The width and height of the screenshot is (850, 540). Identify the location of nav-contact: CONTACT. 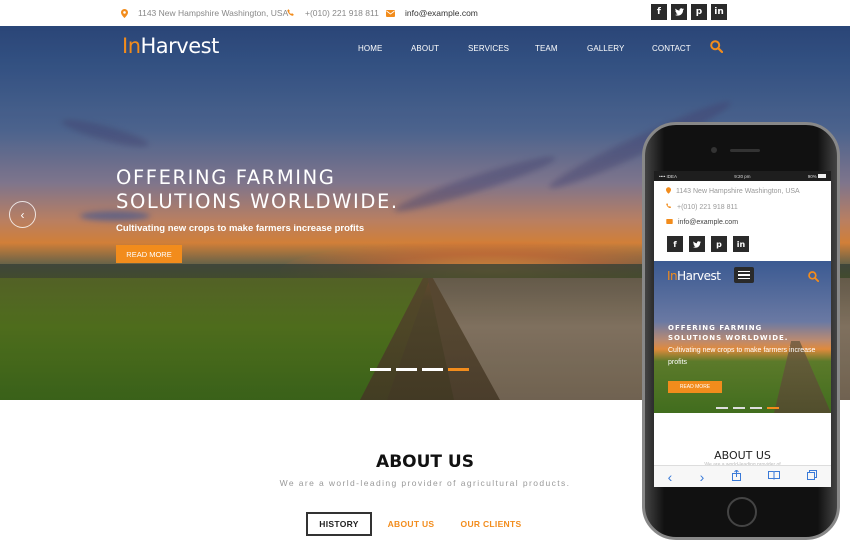
(671, 48).